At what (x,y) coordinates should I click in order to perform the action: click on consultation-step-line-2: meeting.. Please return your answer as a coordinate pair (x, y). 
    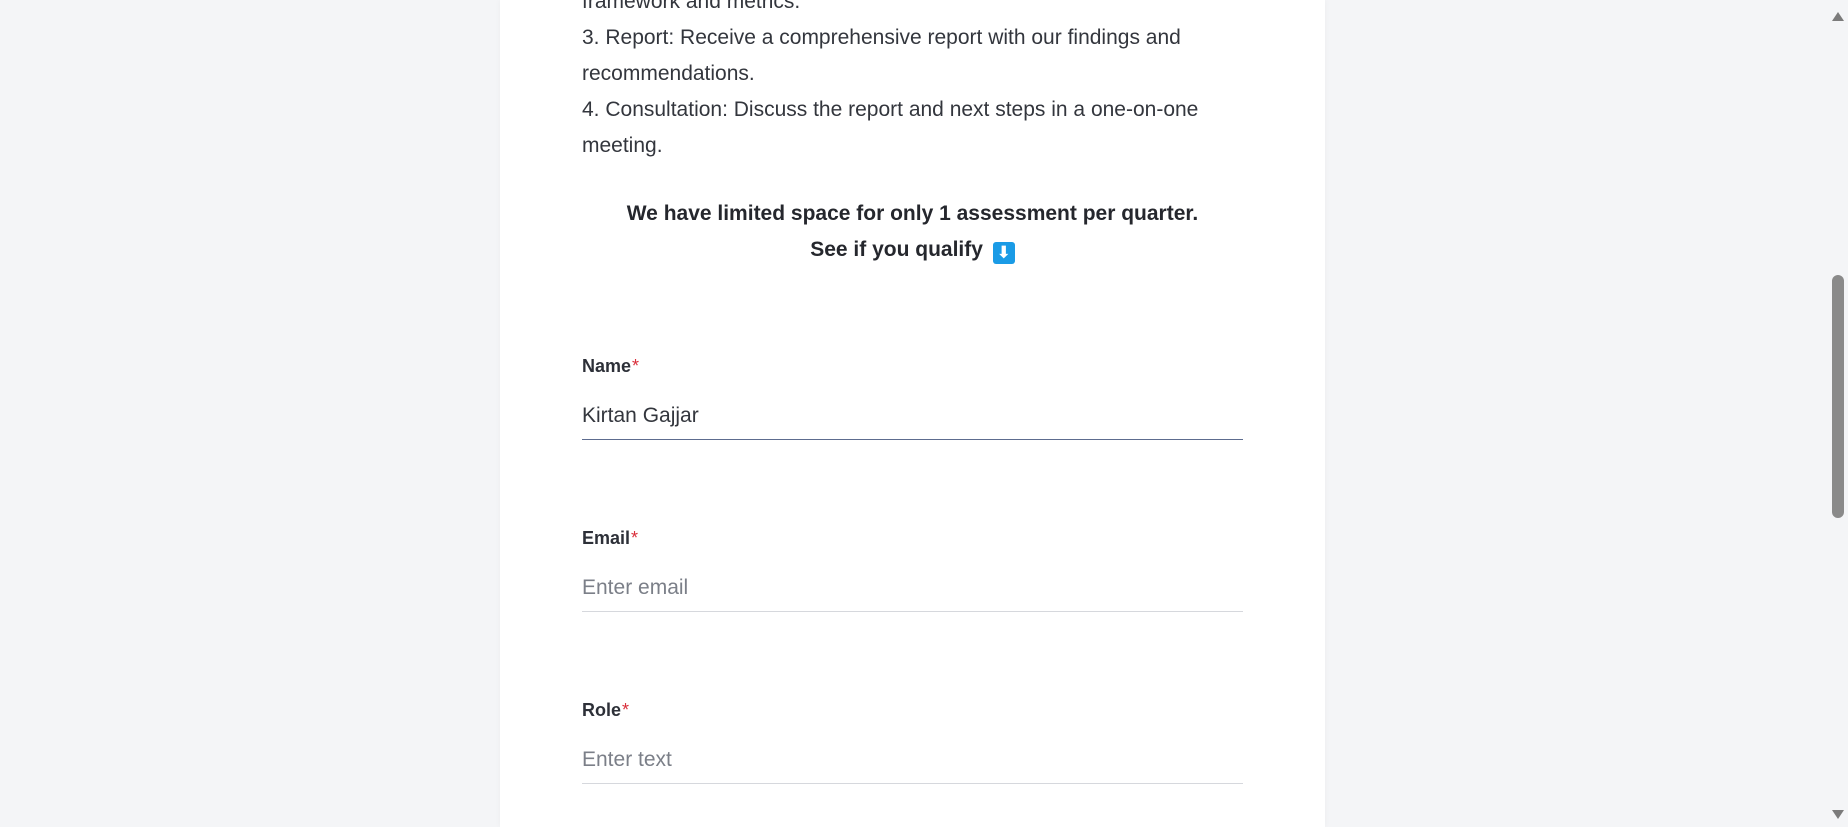
    Looking at the image, I should click on (622, 145).